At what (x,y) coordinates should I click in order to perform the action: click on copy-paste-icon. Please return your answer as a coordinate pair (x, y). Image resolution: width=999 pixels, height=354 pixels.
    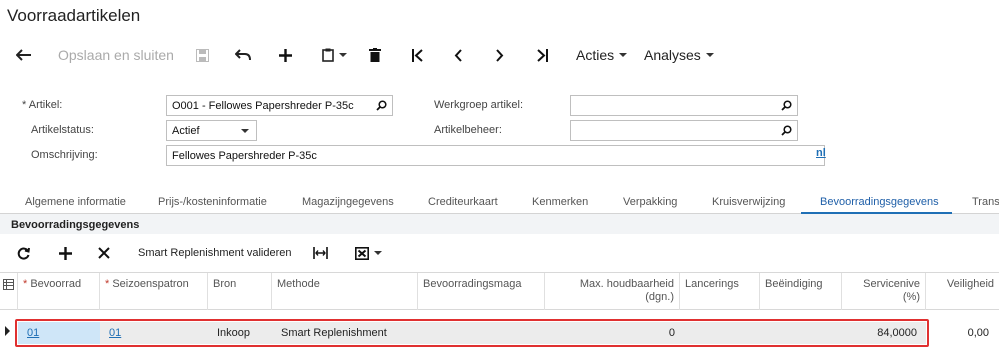
    Looking at the image, I should click on (334, 55).